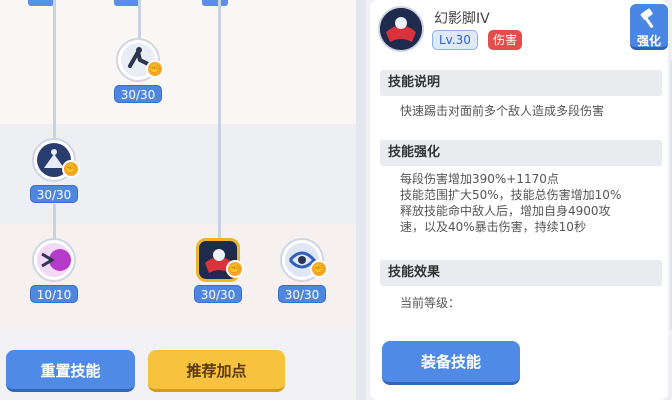 The width and height of the screenshot is (672, 400). What do you see at coordinates (511, 195) in the screenshot?
I see `enhance-line: 技能范围扩大50%，技能总伤害增加10%` at bounding box center [511, 195].